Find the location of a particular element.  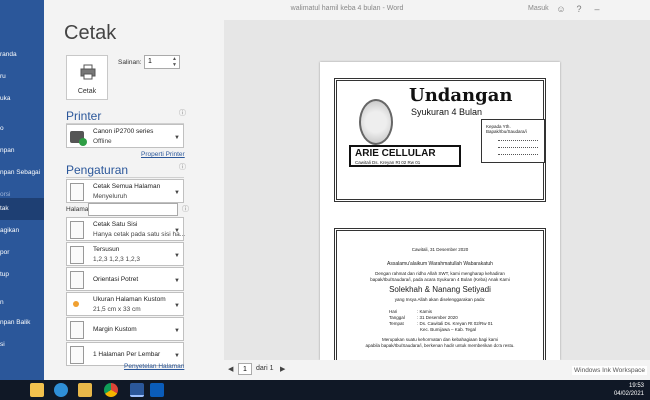

setting-label: 1 Halaman Per Lembar is located at coordinates (127, 354).